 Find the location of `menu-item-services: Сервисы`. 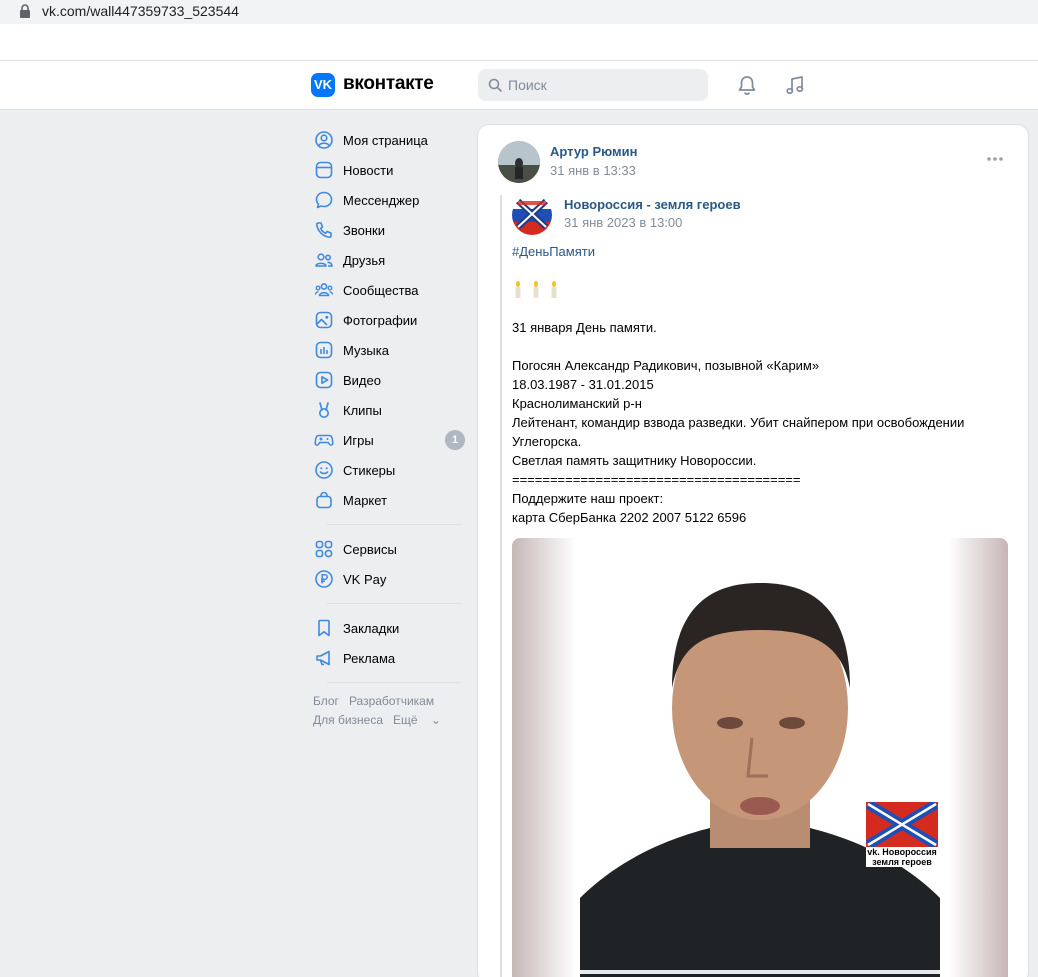

menu-item-services: Сервисы is located at coordinates (388, 549).